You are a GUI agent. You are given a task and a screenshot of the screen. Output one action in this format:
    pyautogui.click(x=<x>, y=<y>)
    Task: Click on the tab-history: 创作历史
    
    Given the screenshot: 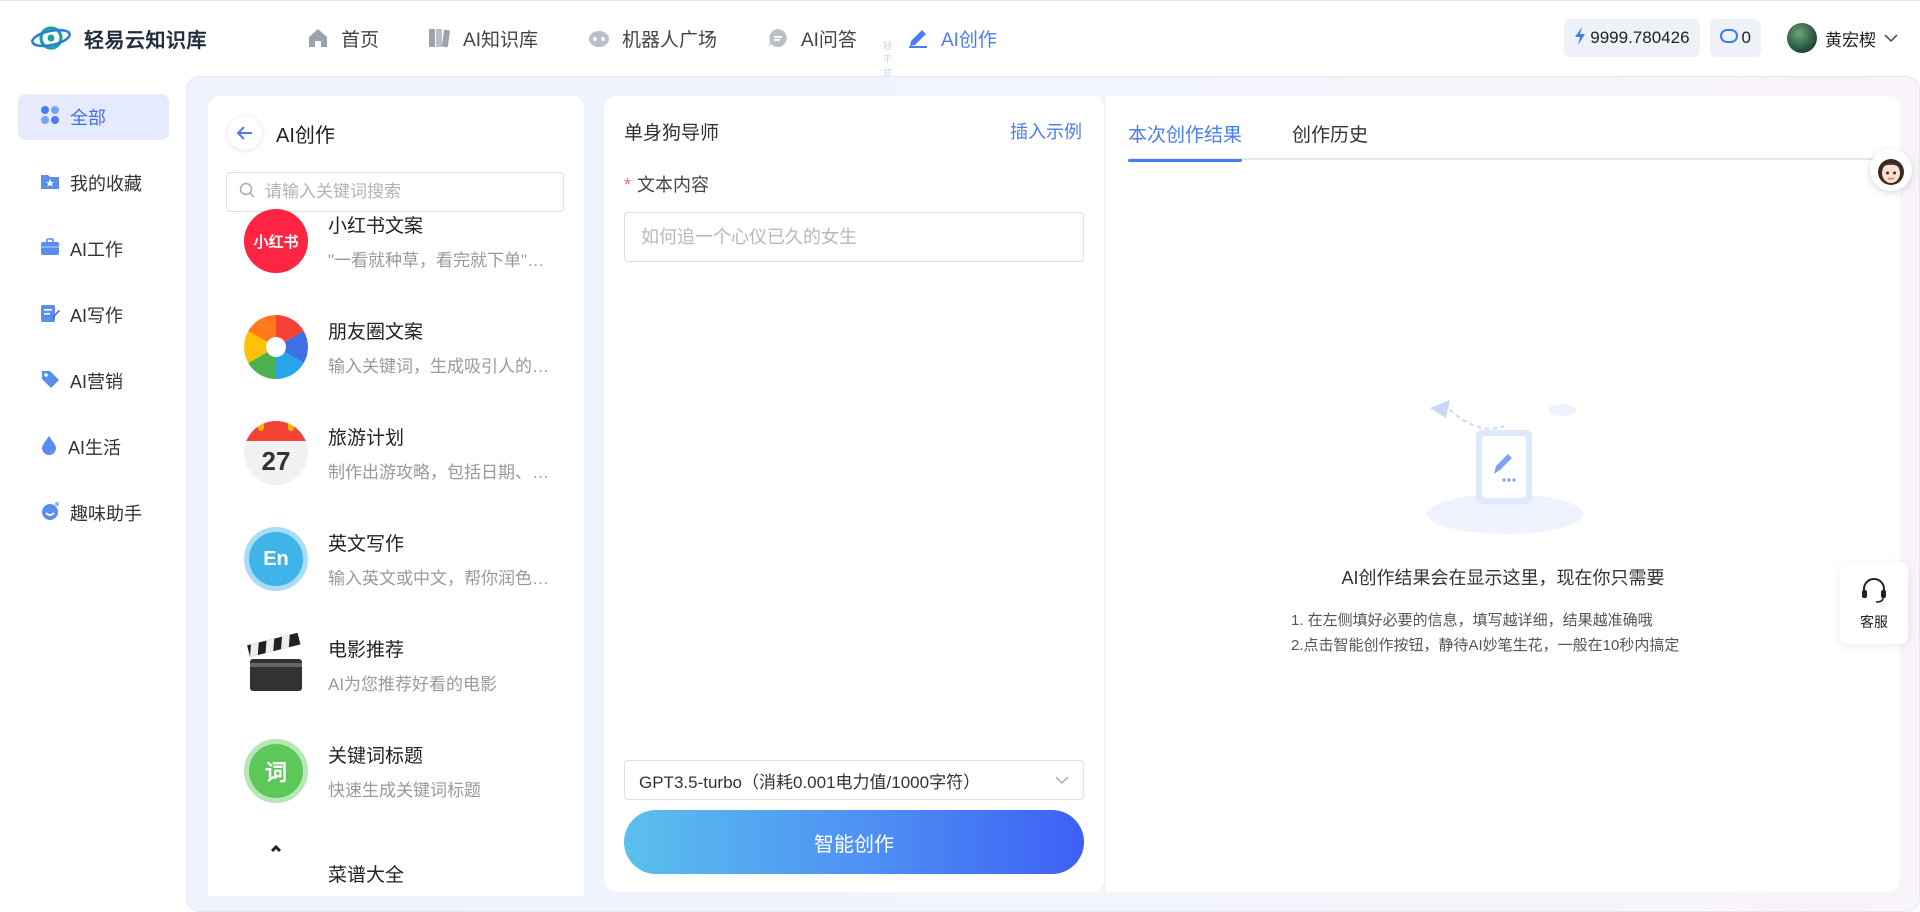 What is the action you would take?
    pyautogui.click(x=1330, y=140)
    